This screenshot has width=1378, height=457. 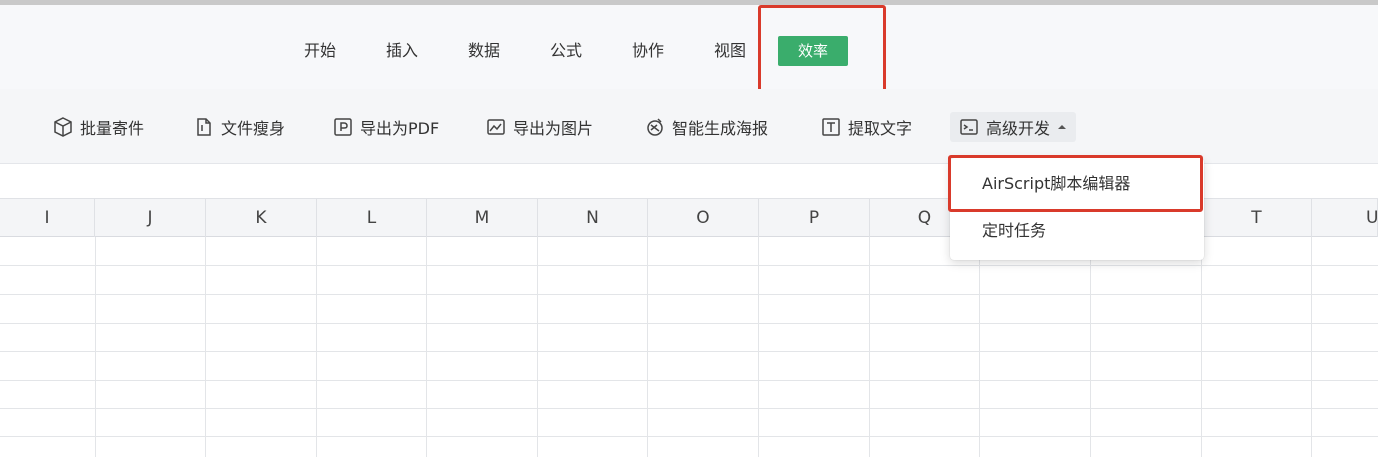 I want to click on export-pdf-button: 导出为PDF, so click(x=385, y=127).